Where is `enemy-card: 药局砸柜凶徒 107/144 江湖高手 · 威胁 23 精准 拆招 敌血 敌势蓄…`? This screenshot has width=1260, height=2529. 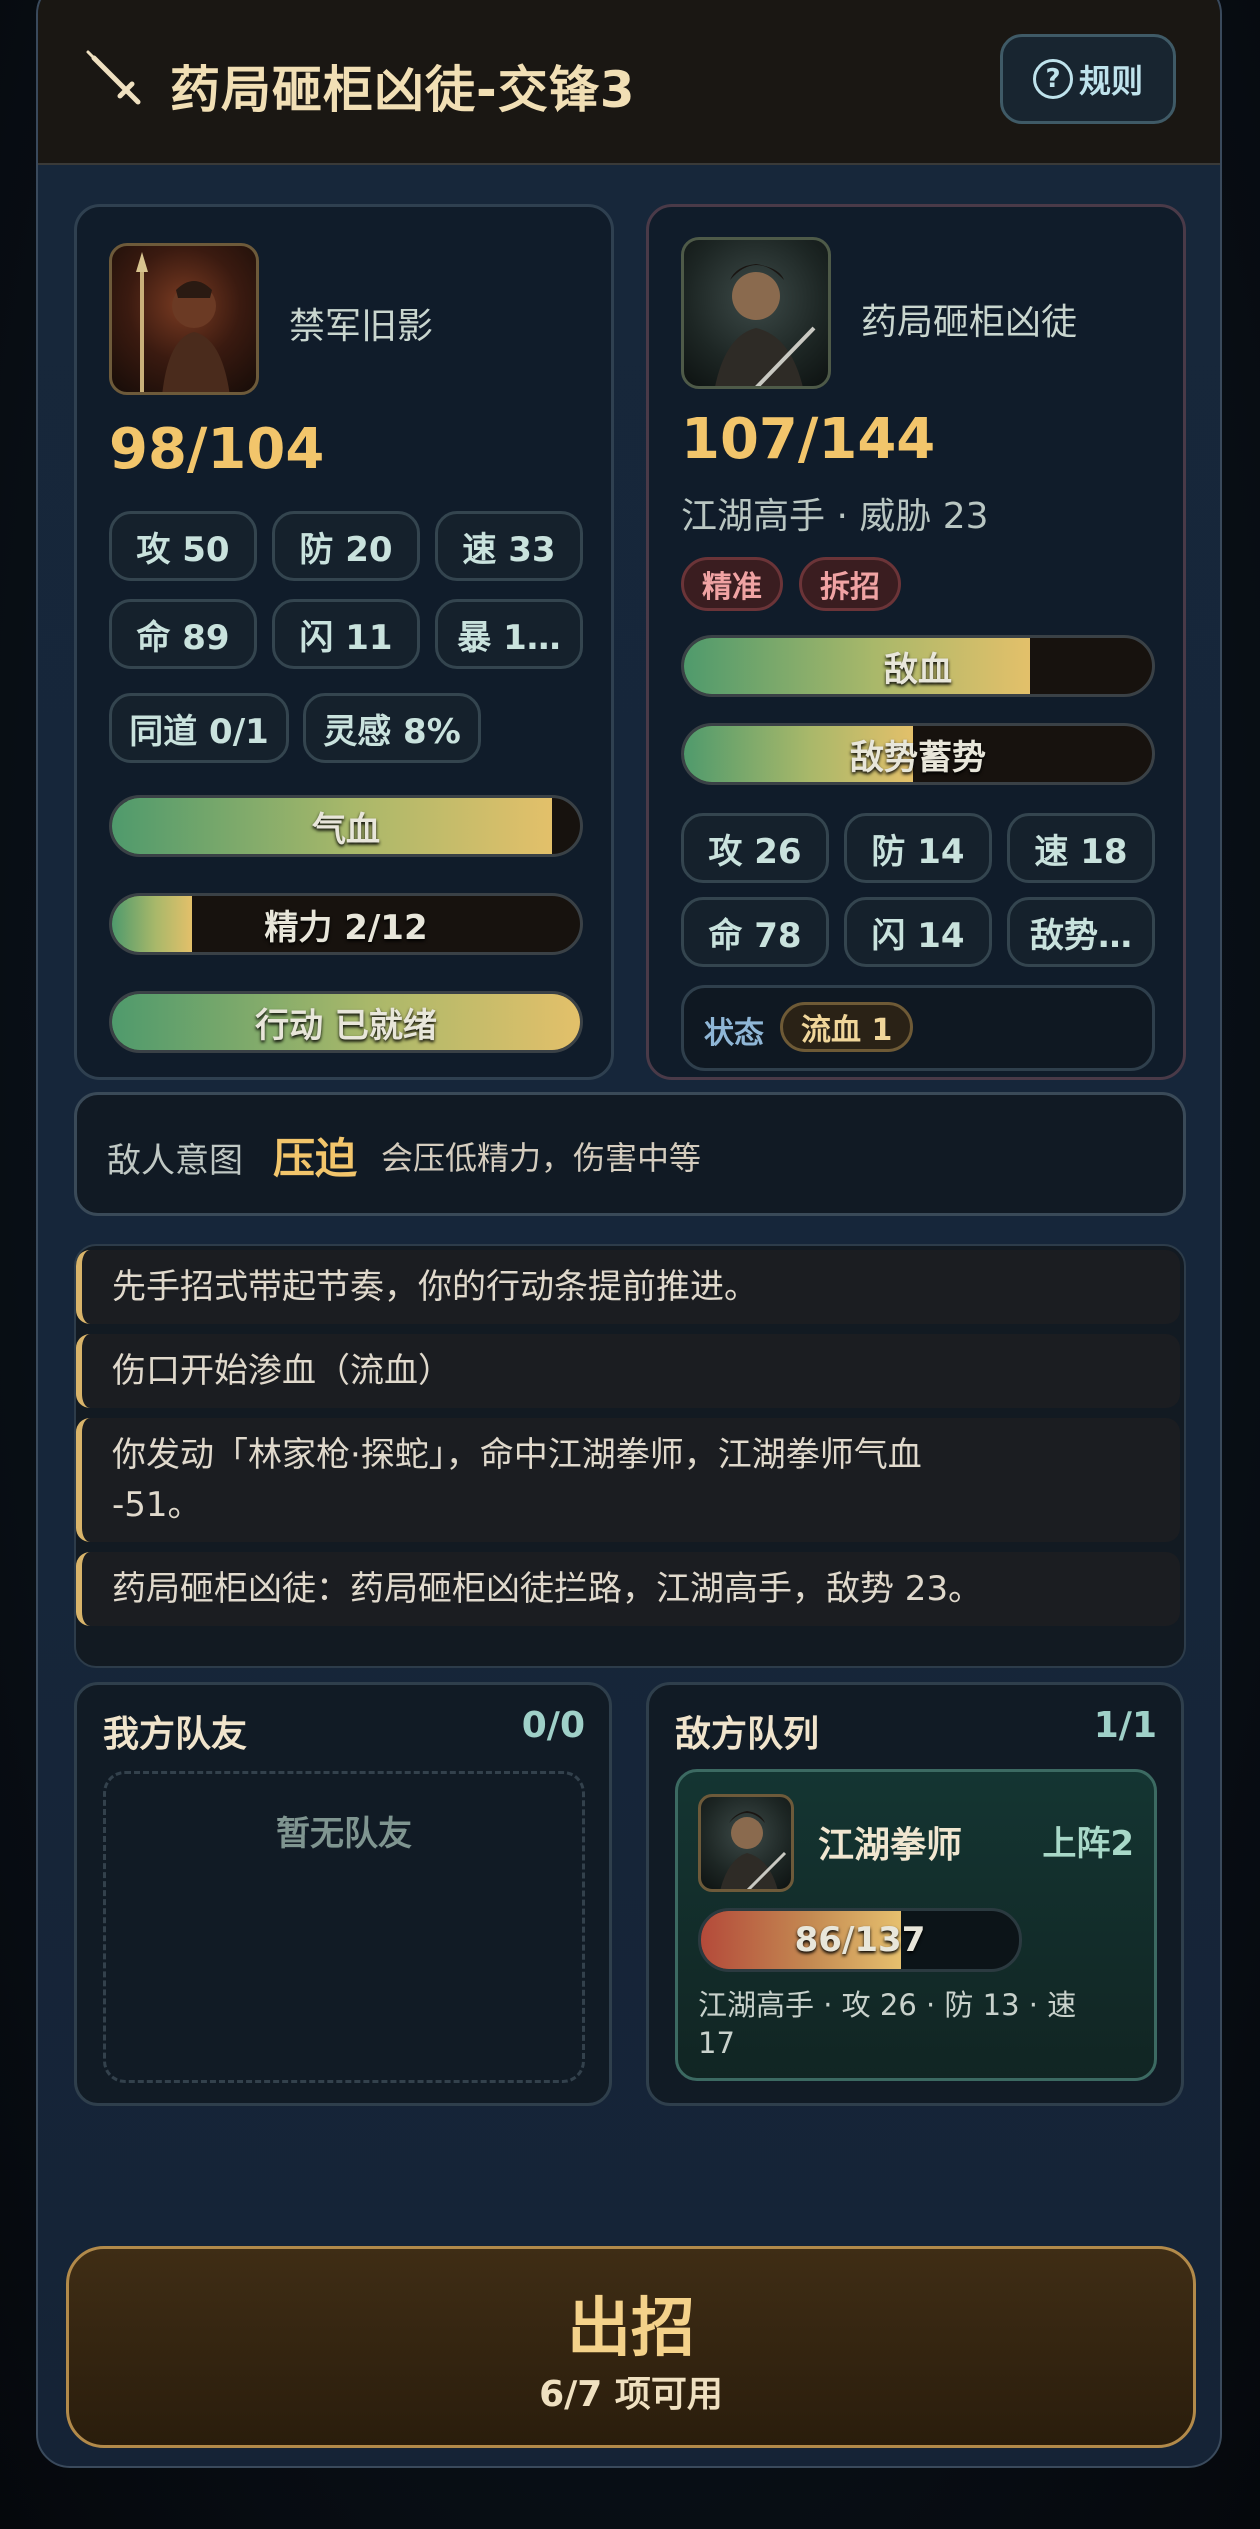
enemy-card: 药局砸柜凶徒 107/144 江湖高手 · 威胁 23 精准 拆招 敌血 敌势蓄… is located at coordinates (916, 642).